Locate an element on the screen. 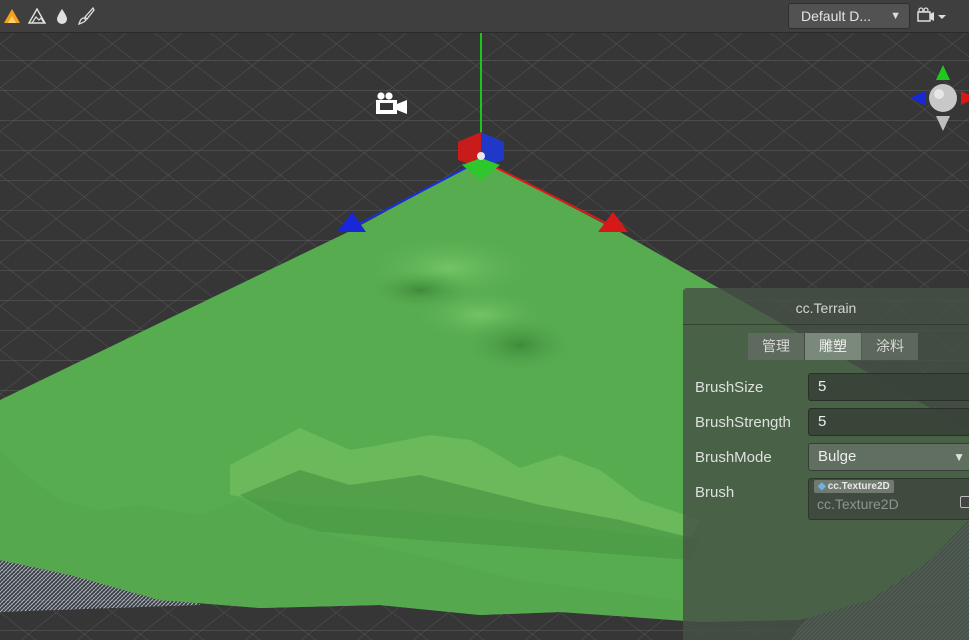 The image size is (969, 640). brush-size-label: BrushSize is located at coordinates (729, 387).